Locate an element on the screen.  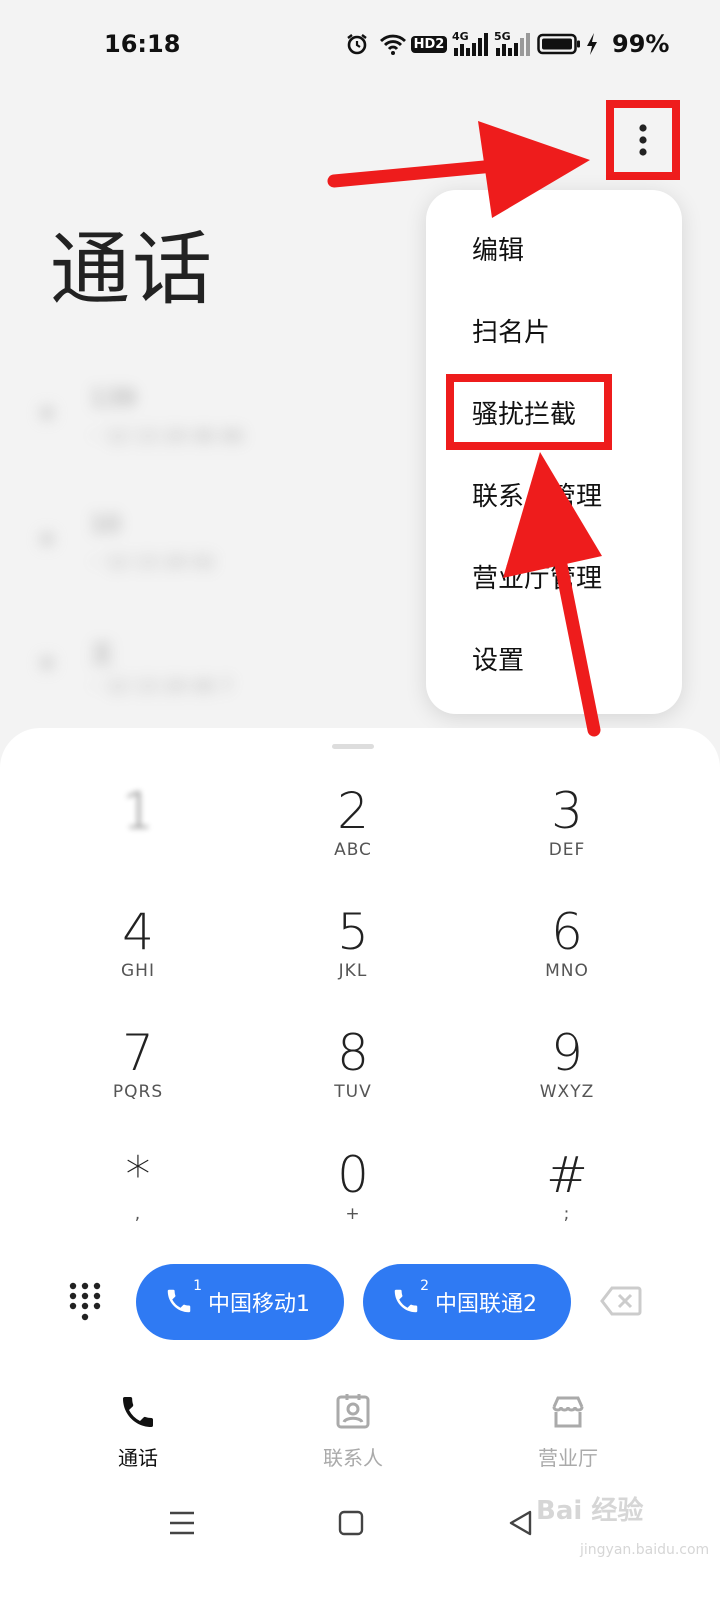
call-number: ◦ 12 13 20 00 7 is located at coordinates (161, 686).